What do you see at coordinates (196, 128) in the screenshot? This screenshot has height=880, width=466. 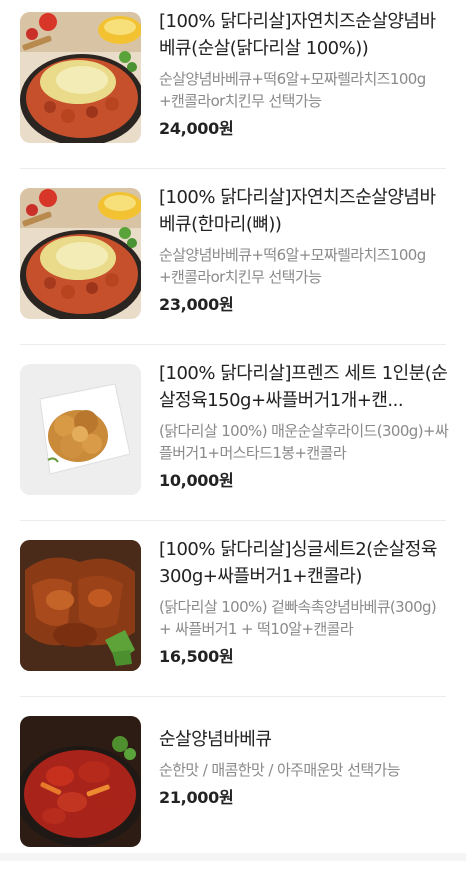 I see `menu-item-price: 24,000원` at bounding box center [196, 128].